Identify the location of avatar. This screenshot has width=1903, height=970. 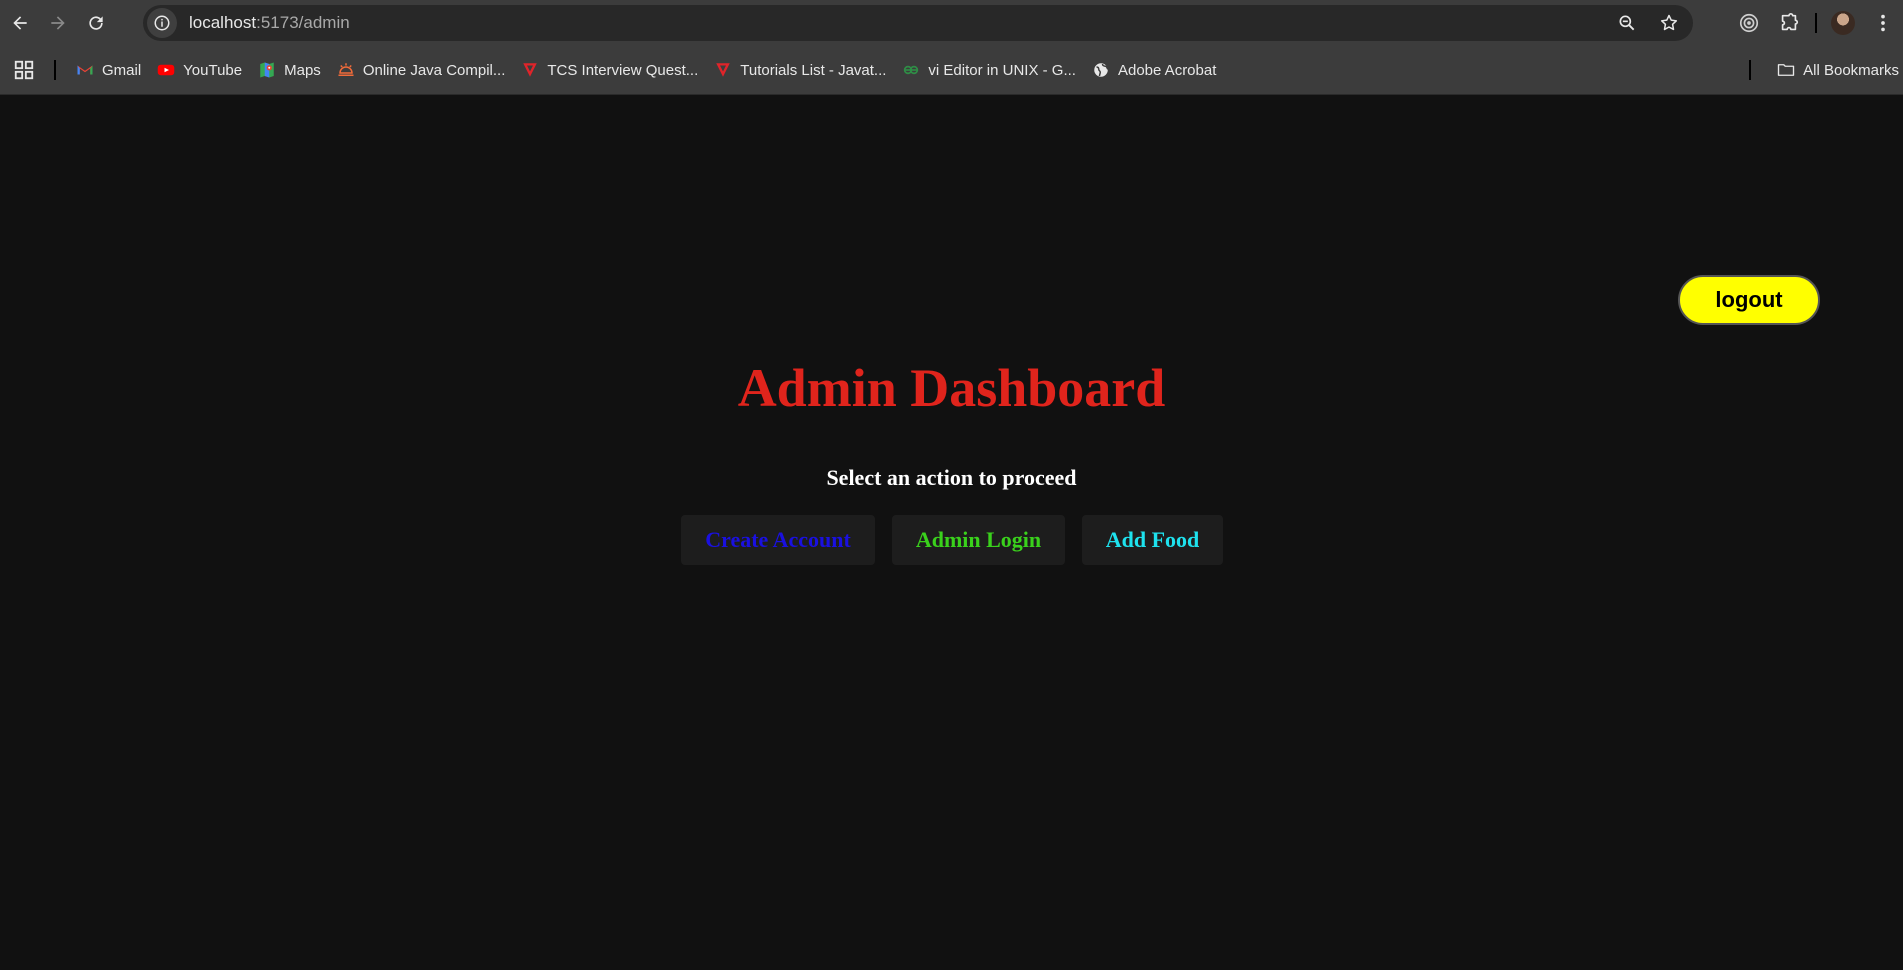
(1843, 23).